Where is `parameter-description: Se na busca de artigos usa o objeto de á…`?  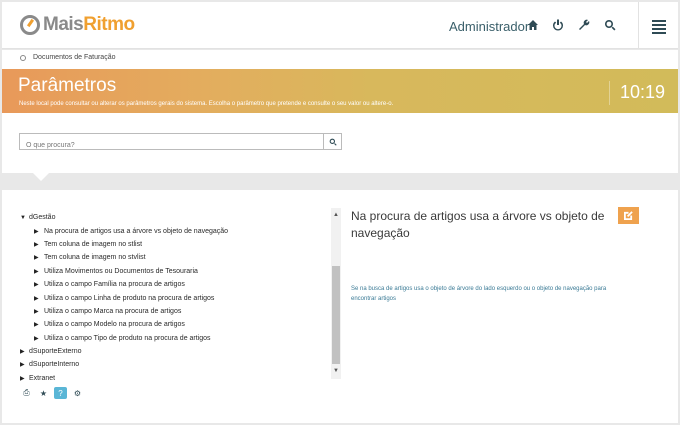 parameter-description: Se na busca de artigos usa o objeto de á… is located at coordinates (479, 294).